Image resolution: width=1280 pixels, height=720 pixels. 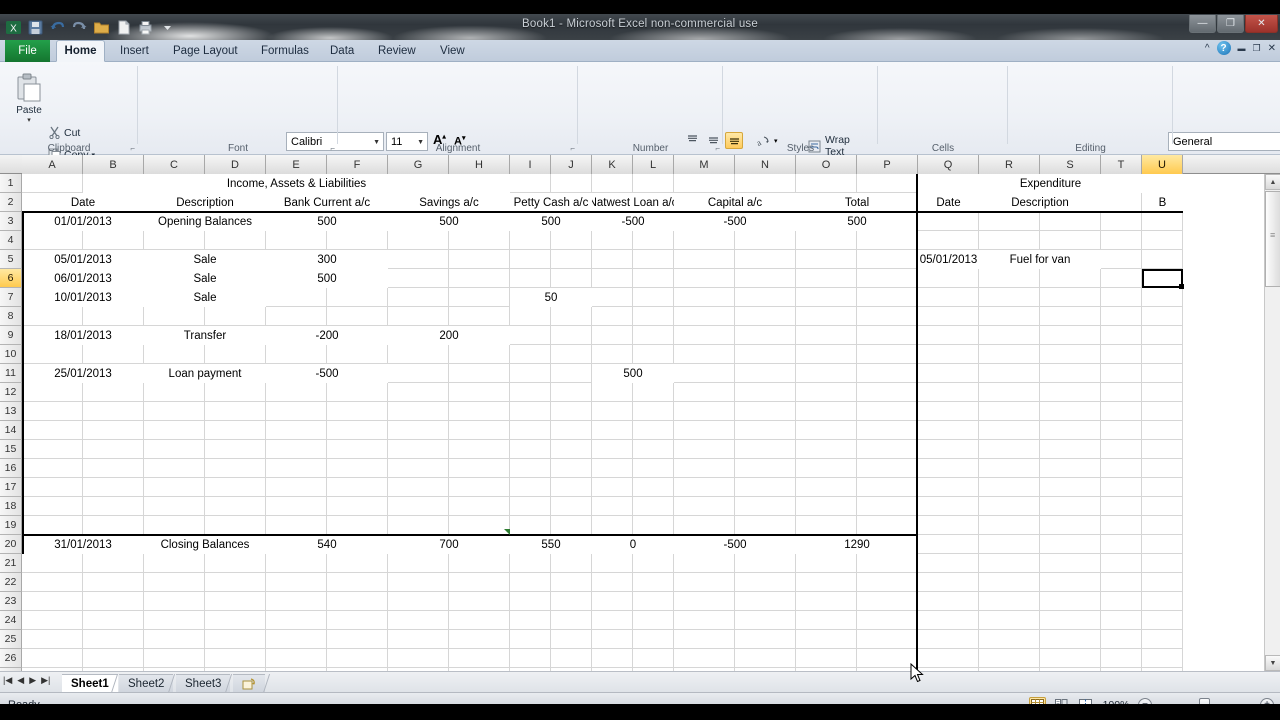 What do you see at coordinates (205, 259) in the screenshot?
I see `cell-description-row5: Sale` at bounding box center [205, 259].